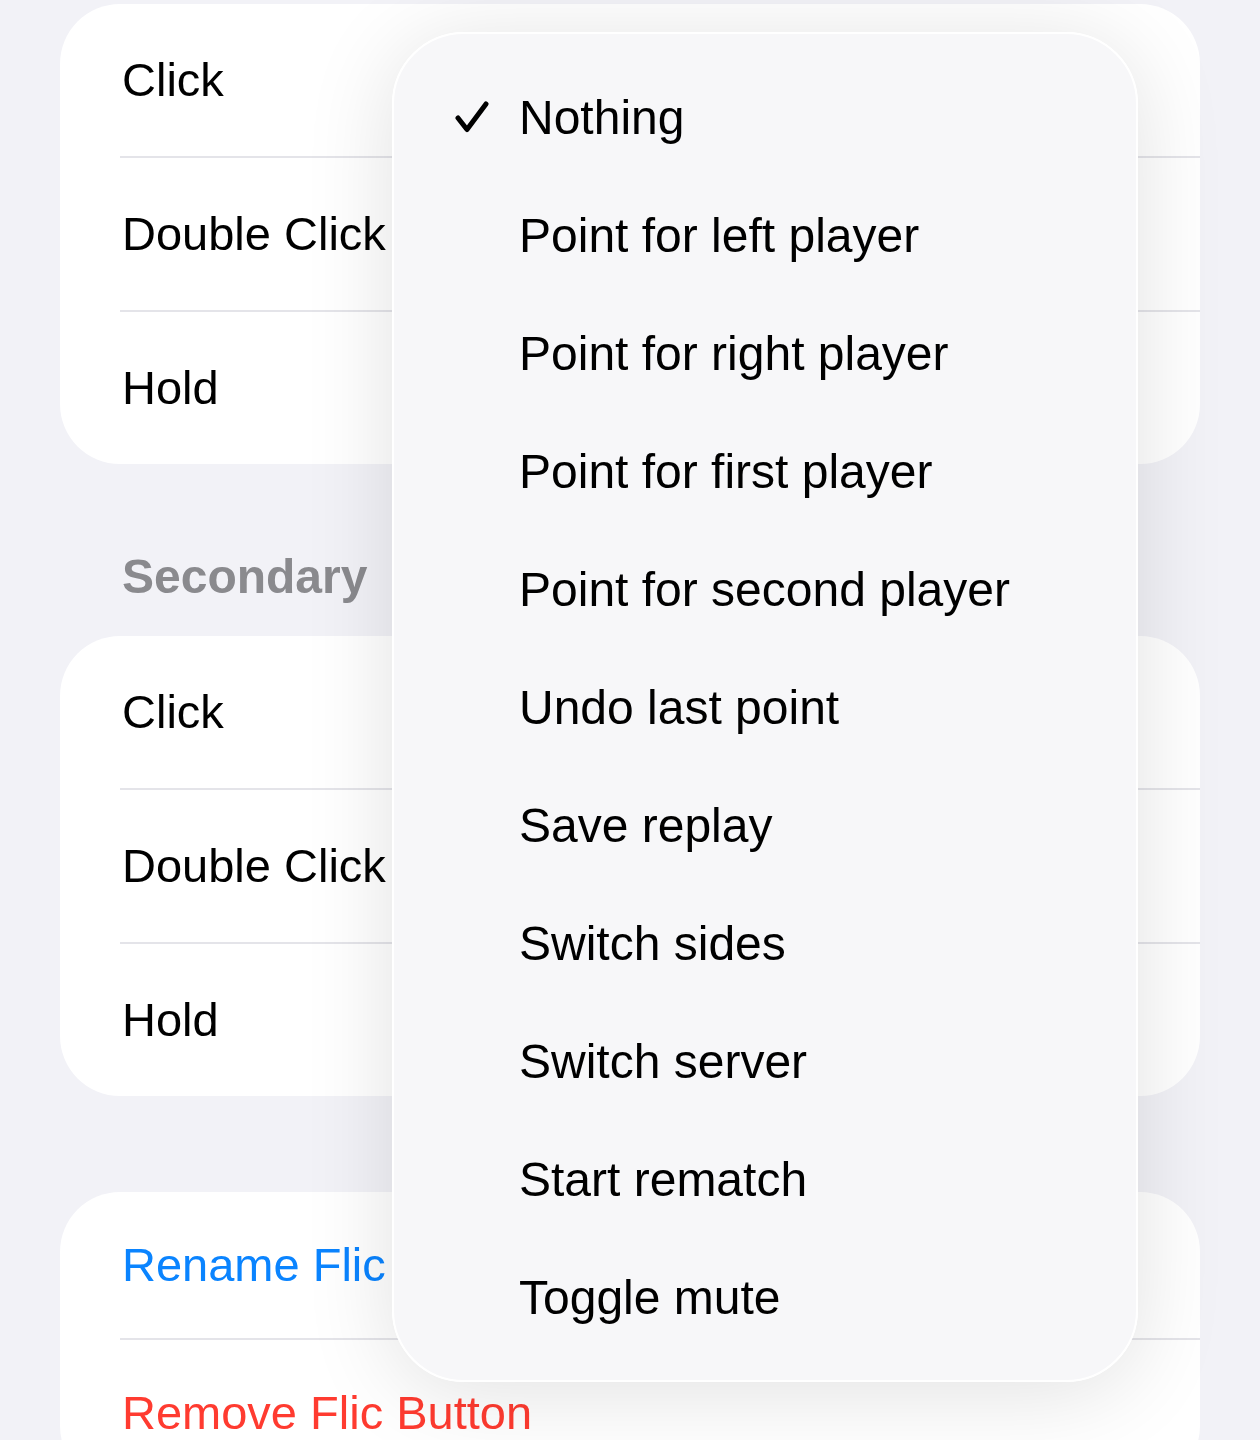 This screenshot has width=1260, height=1440. What do you see at coordinates (472, 117) in the screenshot?
I see `checkmark-icon` at bounding box center [472, 117].